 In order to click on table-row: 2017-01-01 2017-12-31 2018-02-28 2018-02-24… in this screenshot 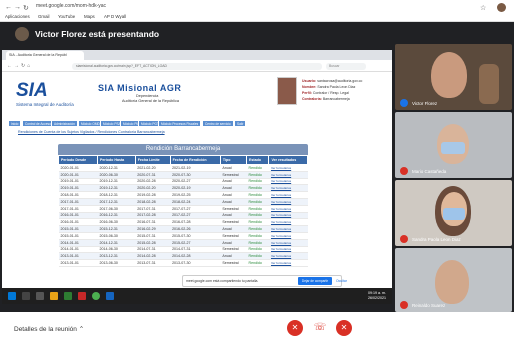, I will do `click(183, 202)`.